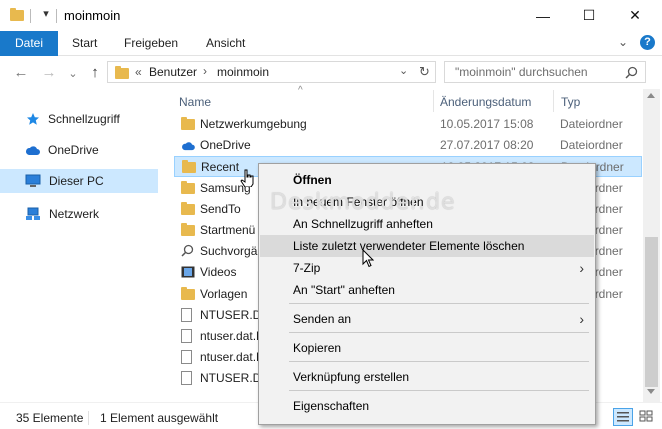 The height and width of the screenshot is (429, 662). What do you see at coordinates (73, 150) in the screenshot?
I see `nav-label: OneDrive` at bounding box center [73, 150].